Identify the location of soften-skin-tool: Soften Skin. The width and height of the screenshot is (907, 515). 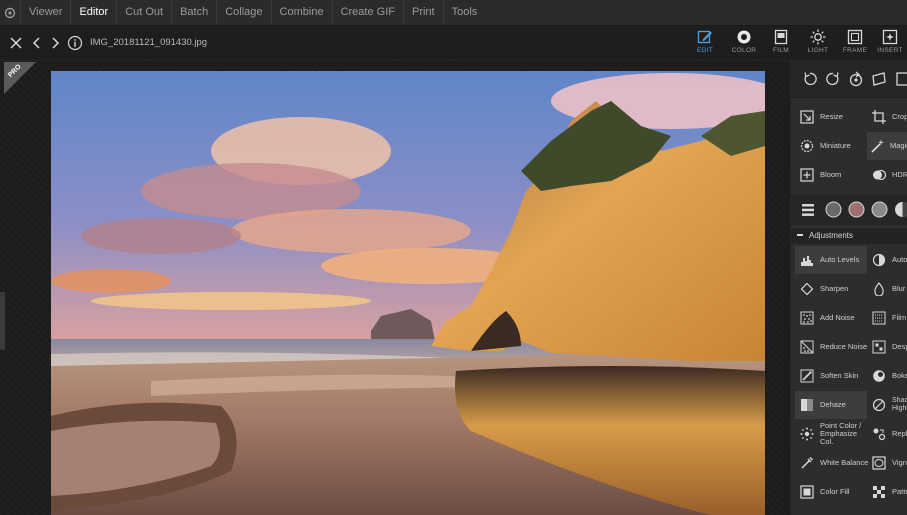
(828, 376).